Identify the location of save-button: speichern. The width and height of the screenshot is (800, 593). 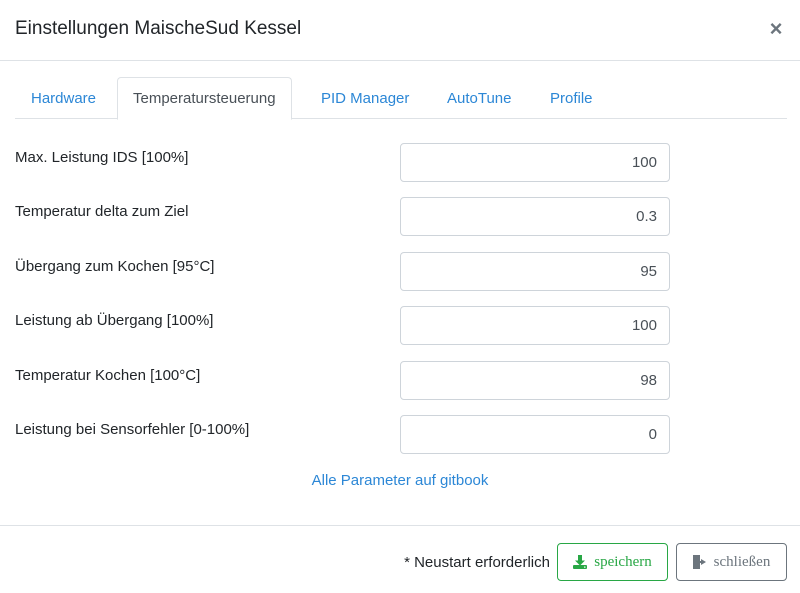
(612, 562).